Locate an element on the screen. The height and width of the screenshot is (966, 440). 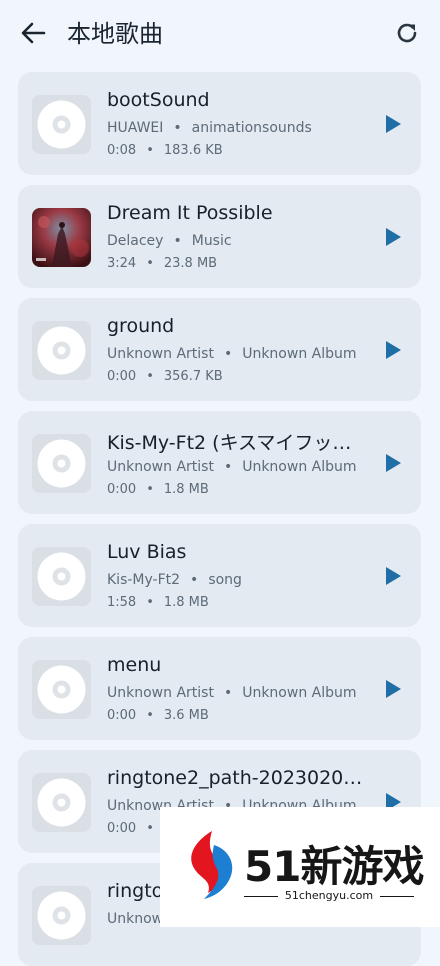
song-duration-size: 0:00 • 356.7 KB is located at coordinates (165, 376).